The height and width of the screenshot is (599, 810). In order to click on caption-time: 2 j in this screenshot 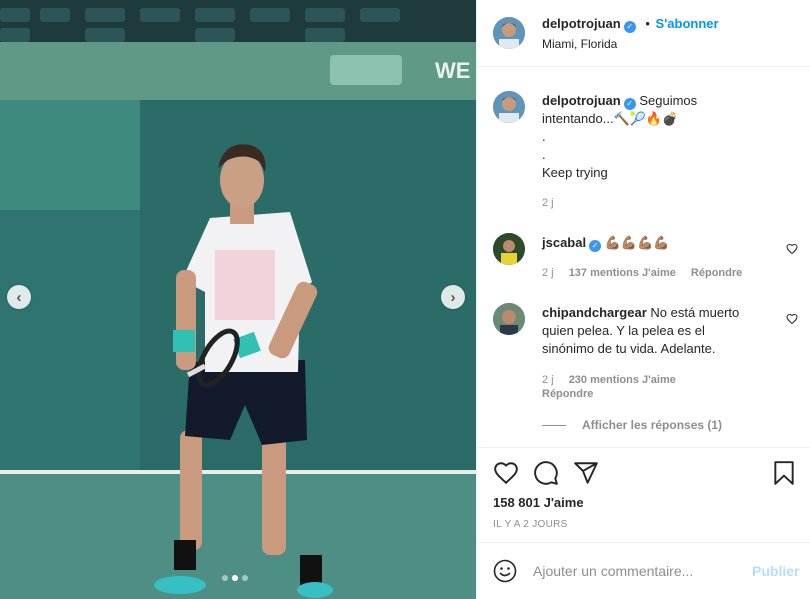, I will do `click(548, 203)`.